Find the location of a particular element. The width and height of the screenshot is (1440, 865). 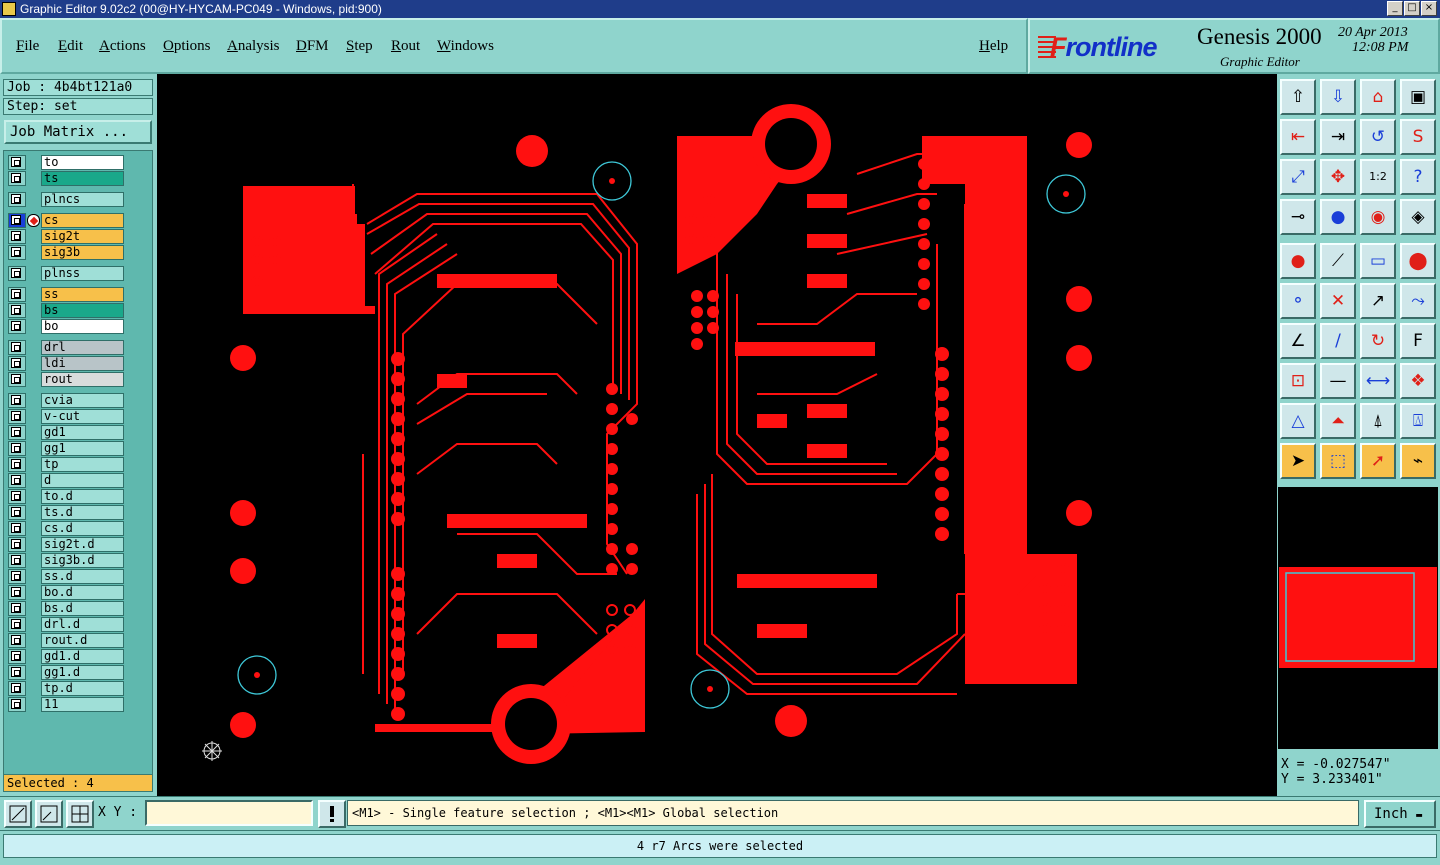

import-tool-button: ⇧ is located at coordinates (1298, 97).